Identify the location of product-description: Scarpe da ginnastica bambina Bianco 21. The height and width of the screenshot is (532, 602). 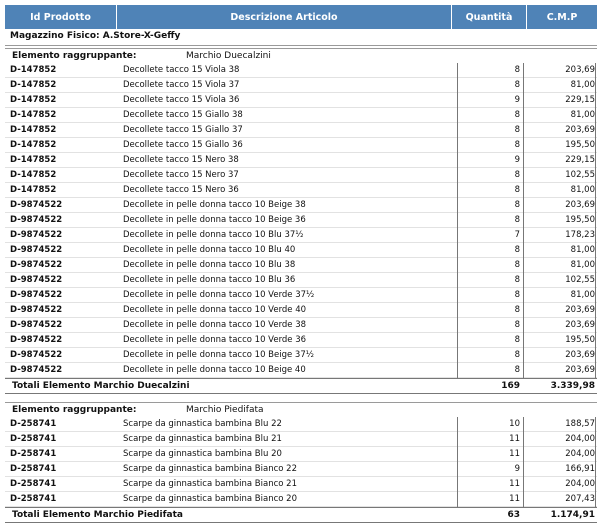
(210, 484).